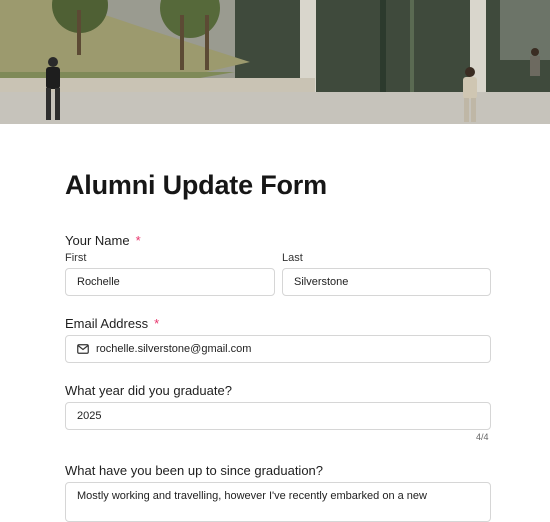 The image size is (550, 522). I want to click on name-label: Your Name *, so click(103, 240).